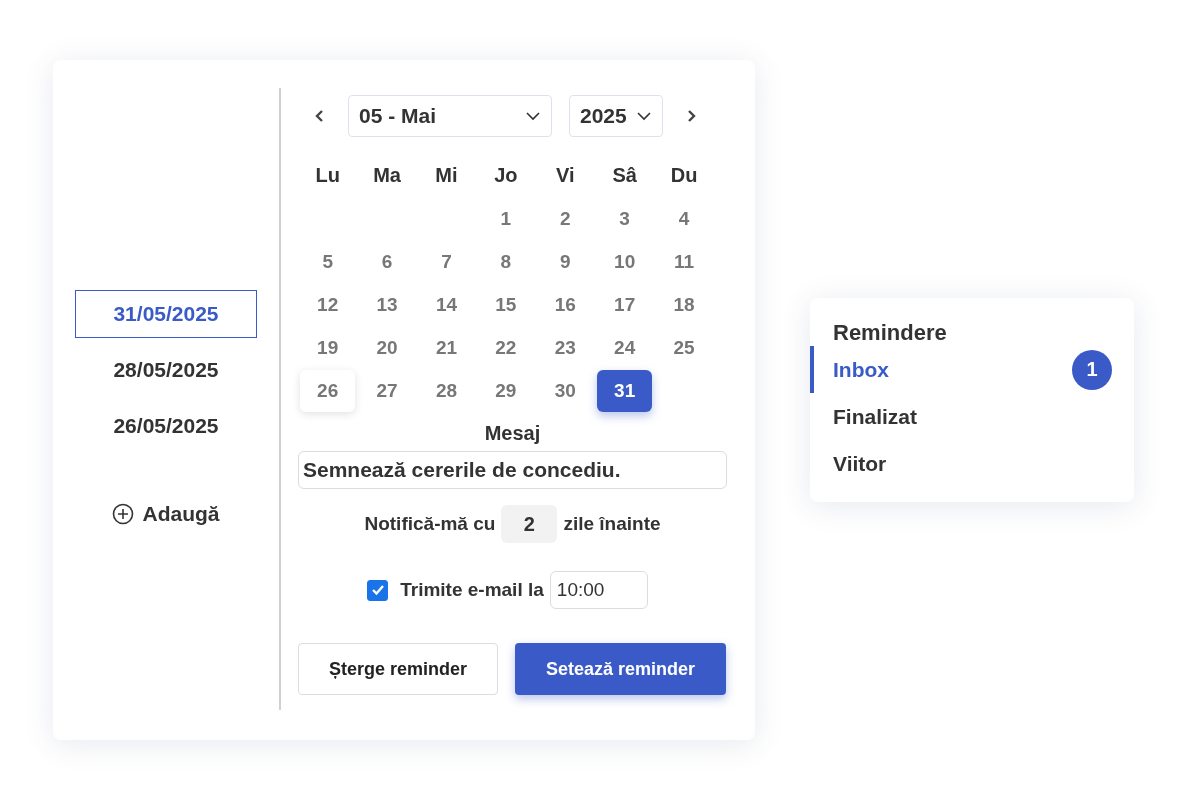 Image resolution: width=1200 pixels, height=800 pixels. I want to click on weekday-label: Lu, so click(327, 175).